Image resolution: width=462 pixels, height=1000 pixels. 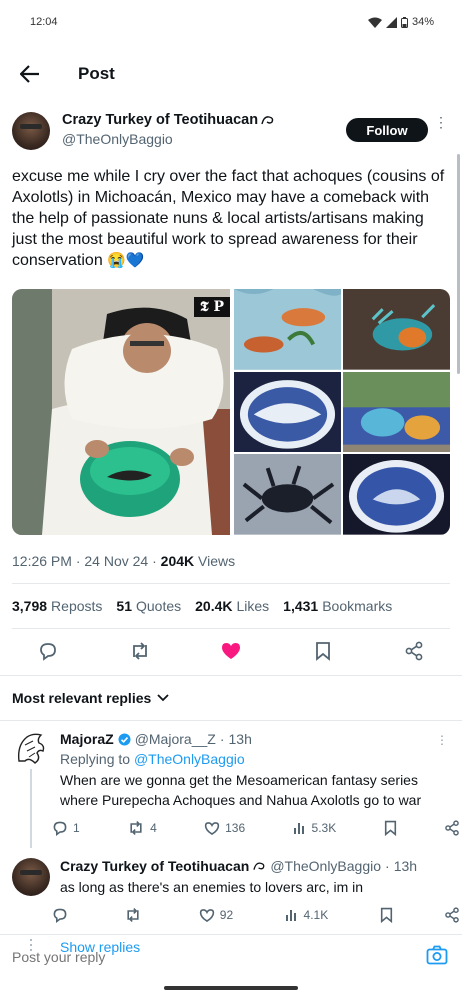 What do you see at coordinates (163, 698) in the screenshot?
I see `chevron-down-icon` at bounding box center [163, 698].